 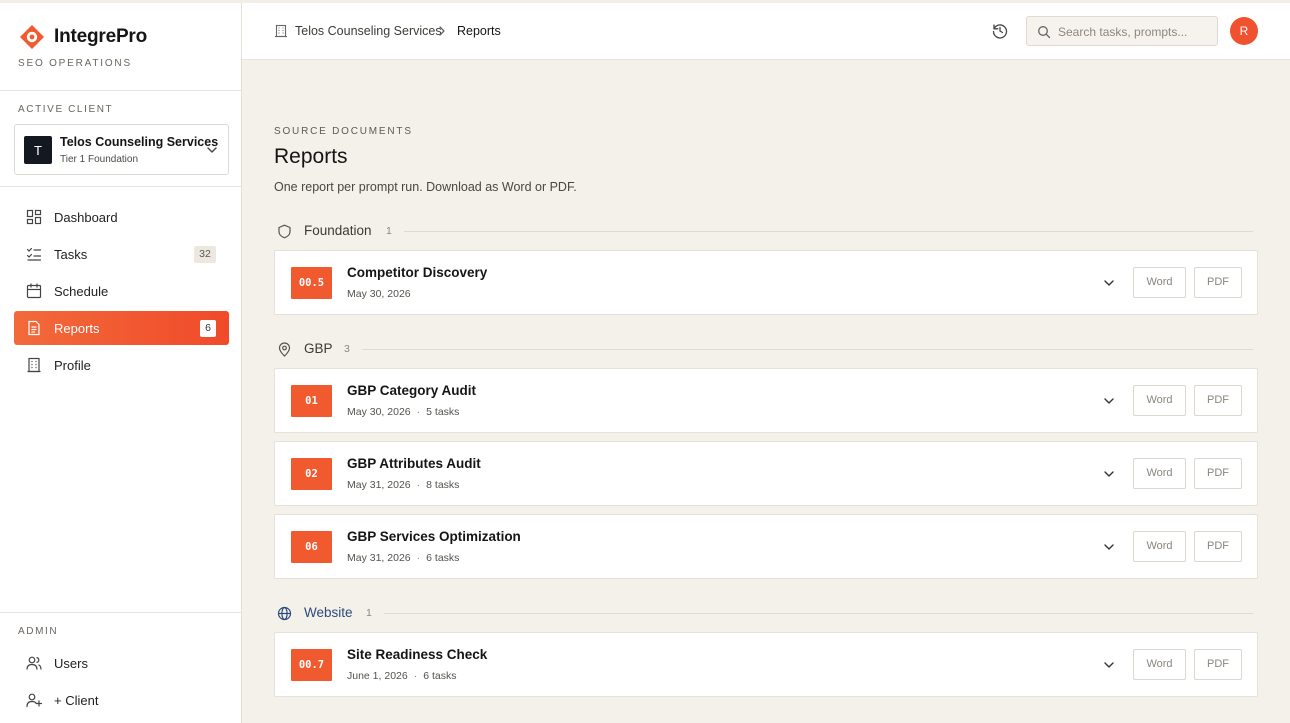 What do you see at coordinates (121, 217) in the screenshot?
I see `sidebar-item-dashboard: Dashboard` at bounding box center [121, 217].